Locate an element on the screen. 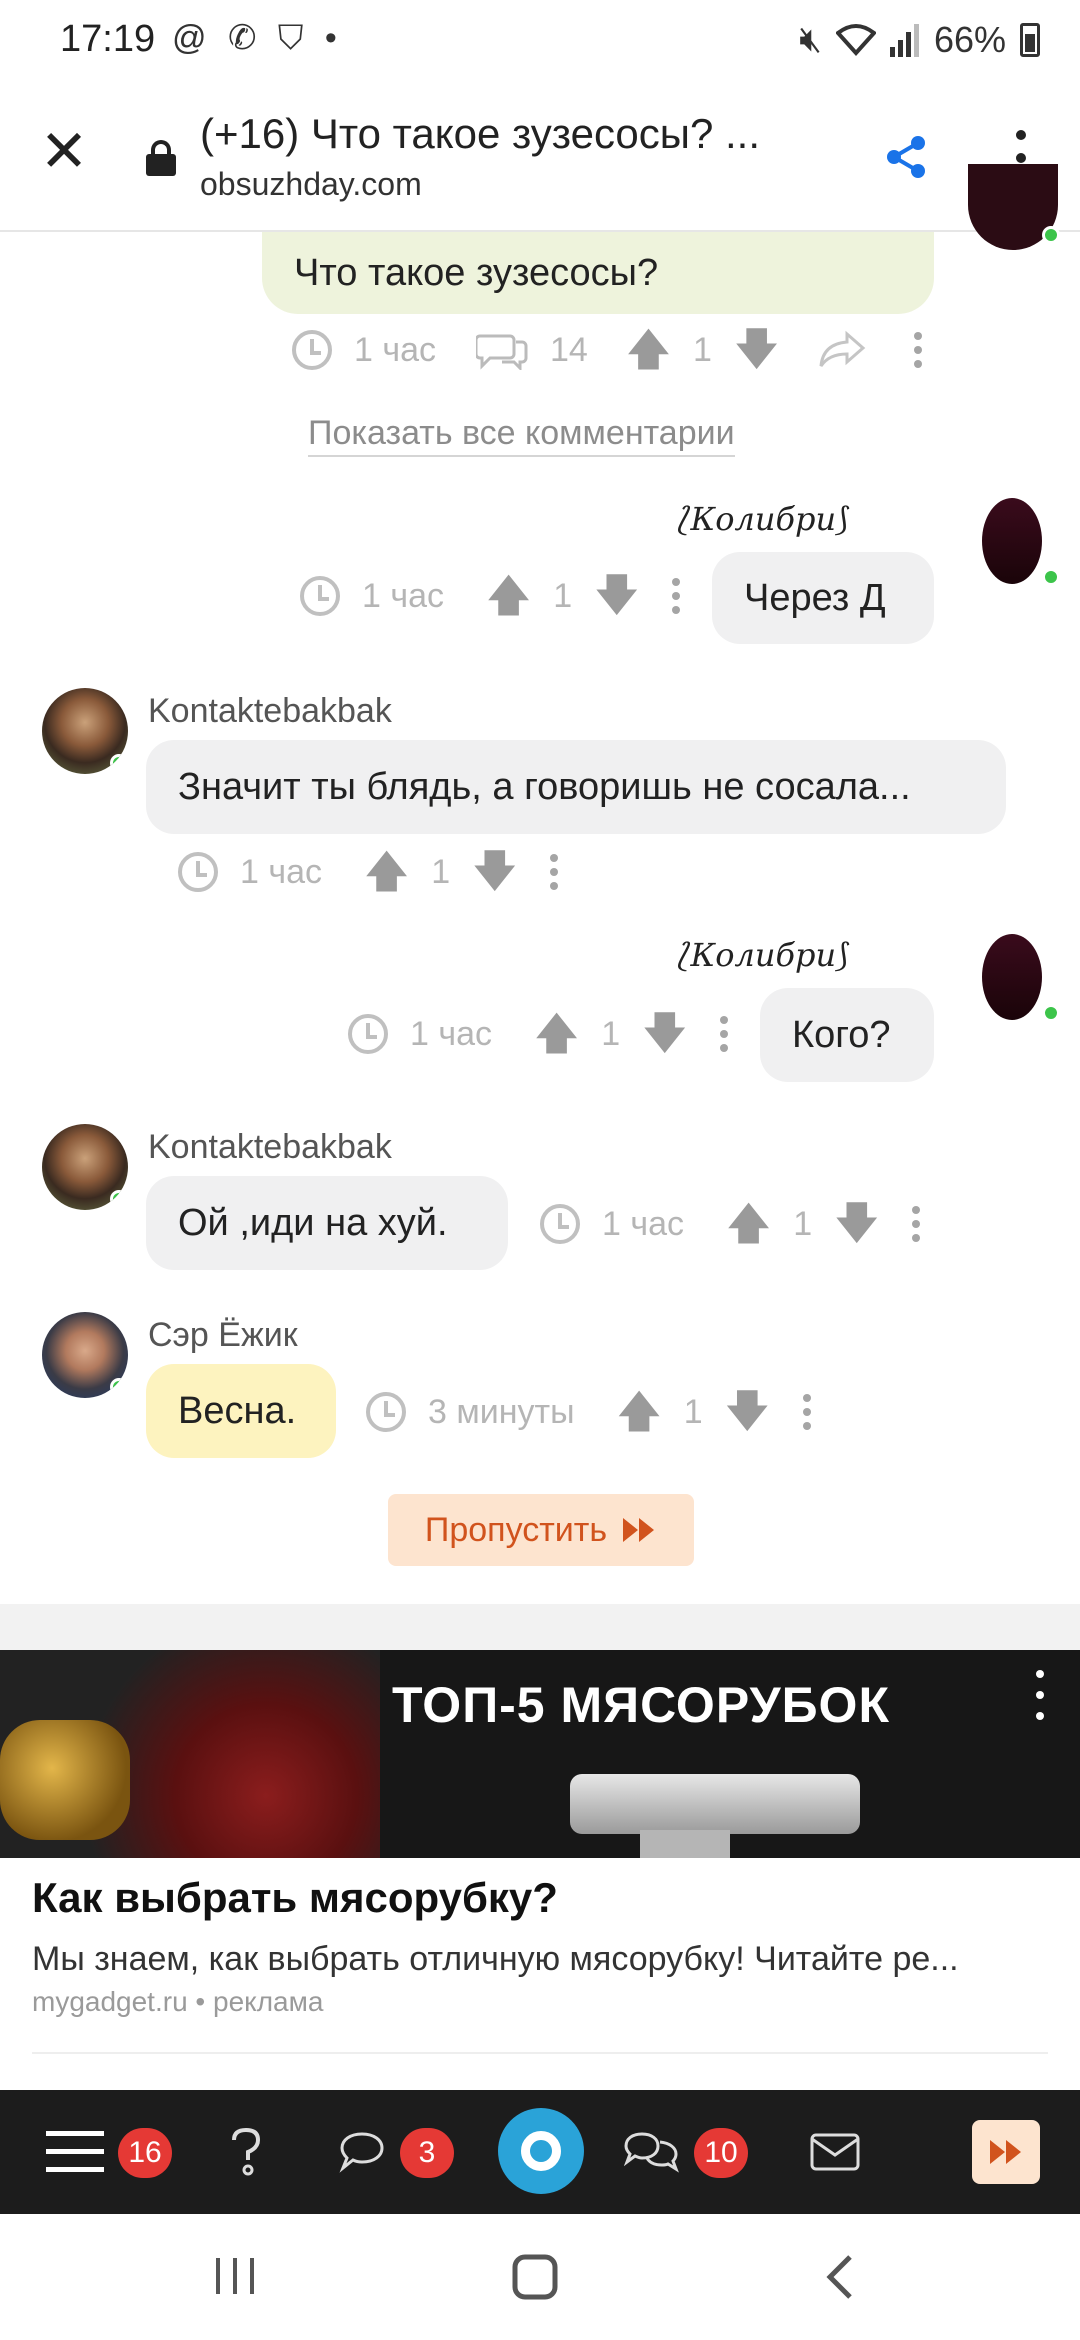  chats-button is located at coordinates (652, 2152).